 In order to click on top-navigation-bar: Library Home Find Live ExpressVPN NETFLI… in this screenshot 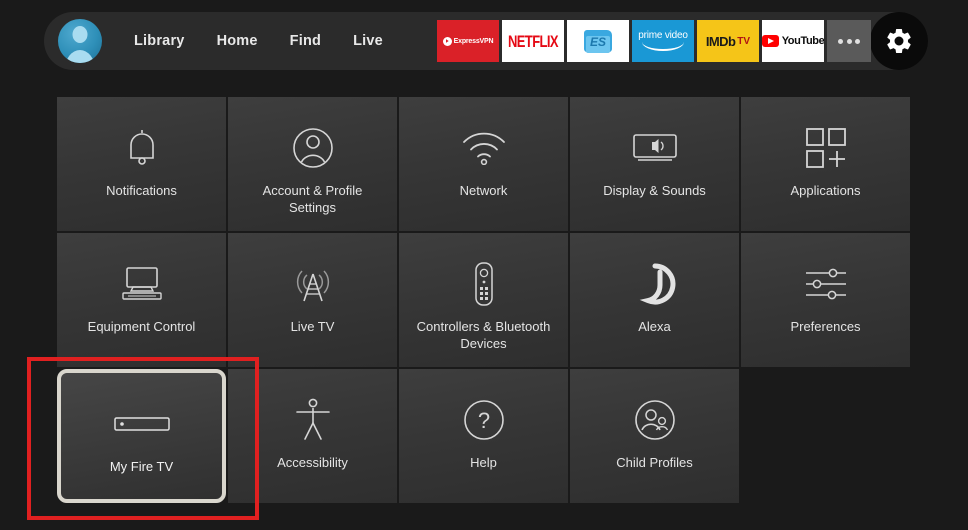, I will do `click(486, 41)`.